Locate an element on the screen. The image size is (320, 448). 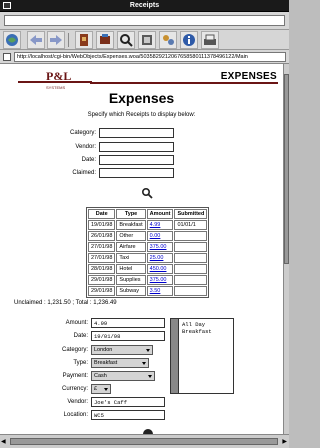
find-icon is located at coordinates (126, 40).